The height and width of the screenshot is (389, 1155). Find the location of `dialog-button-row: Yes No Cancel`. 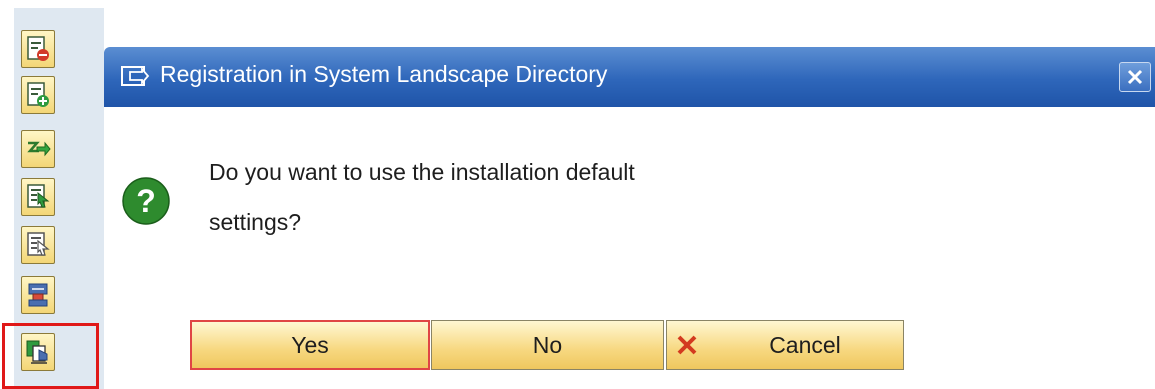

dialog-button-row: Yes No Cancel is located at coordinates (550, 346).